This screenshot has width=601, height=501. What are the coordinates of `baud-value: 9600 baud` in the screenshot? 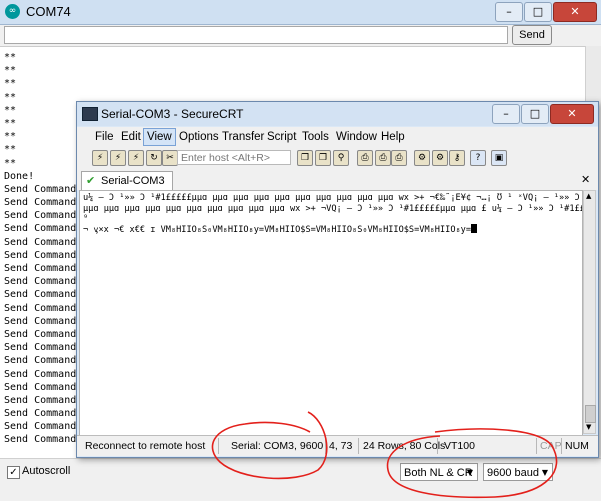 It's located at (513, 473).